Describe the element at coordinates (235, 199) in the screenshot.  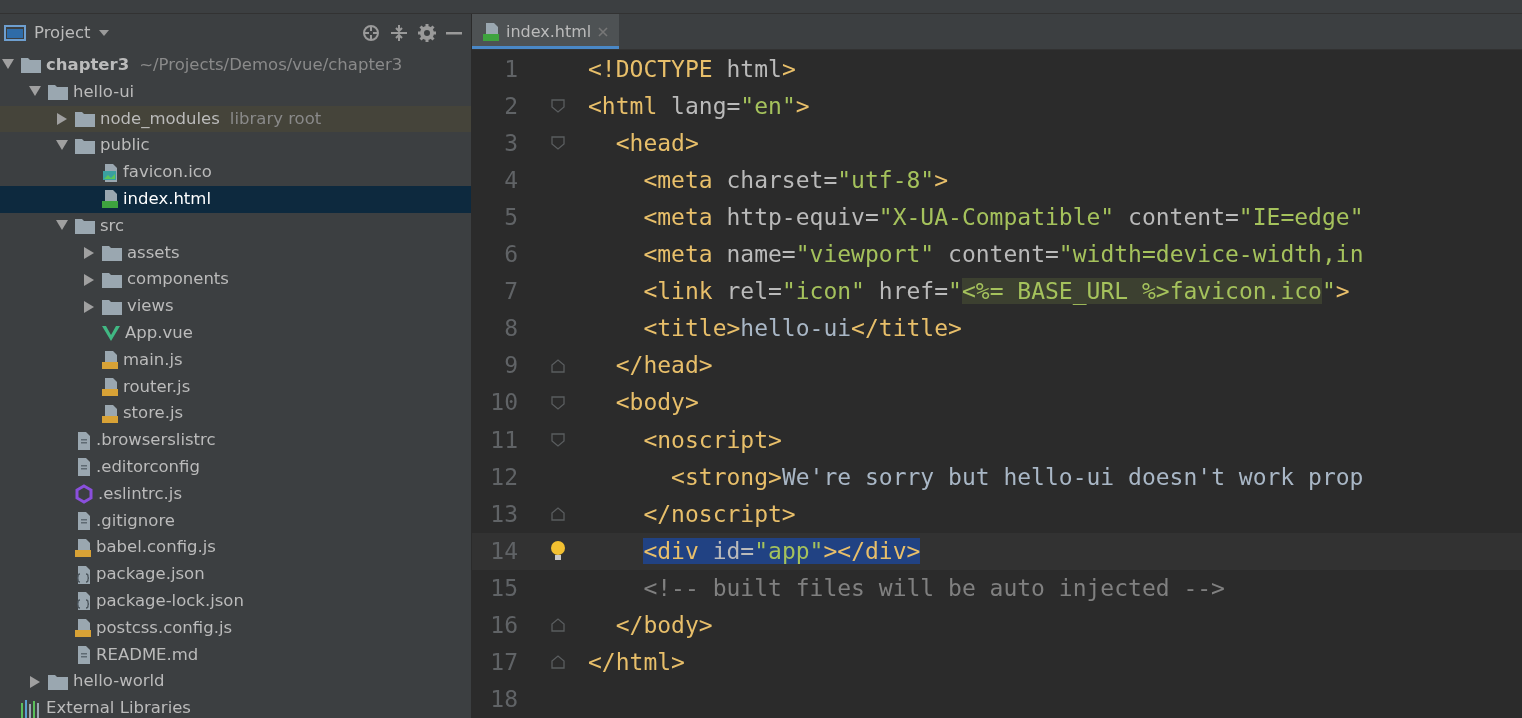
I see `tree-item: index.html` at that location.